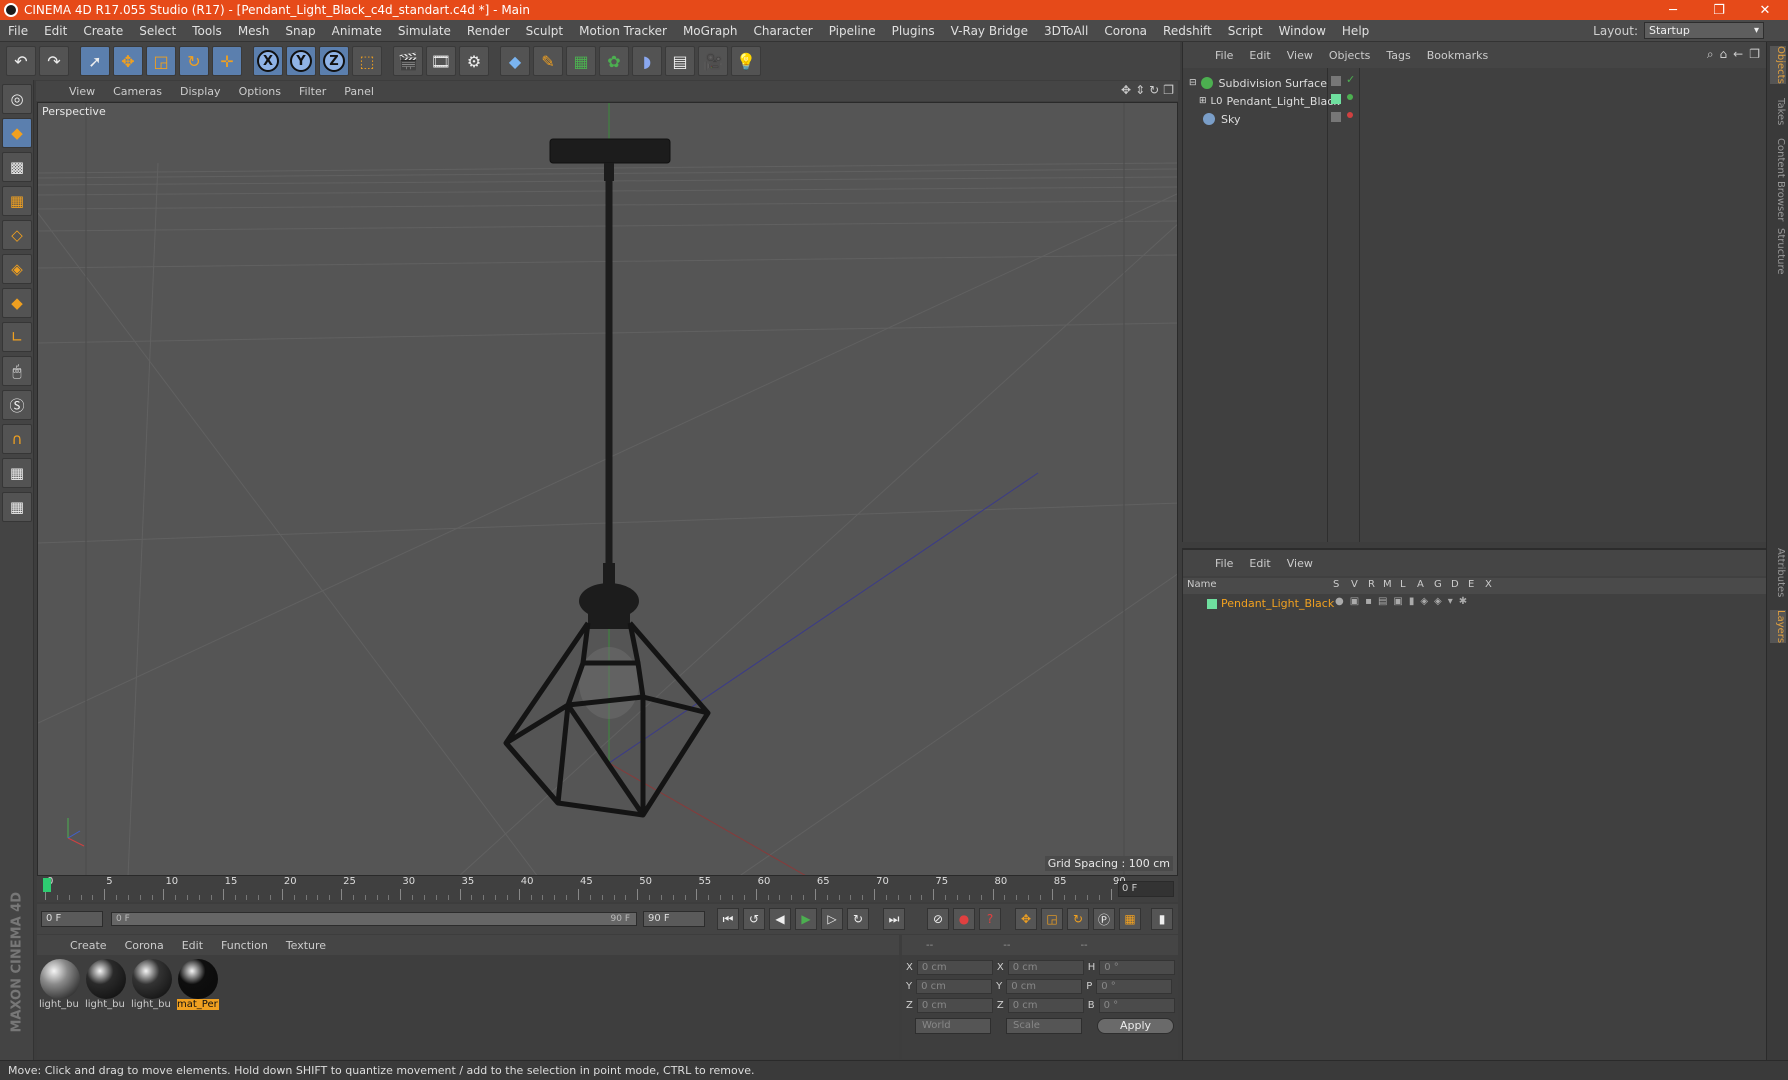  I want to click on layers-menu-file: File, so click(1224, 563).